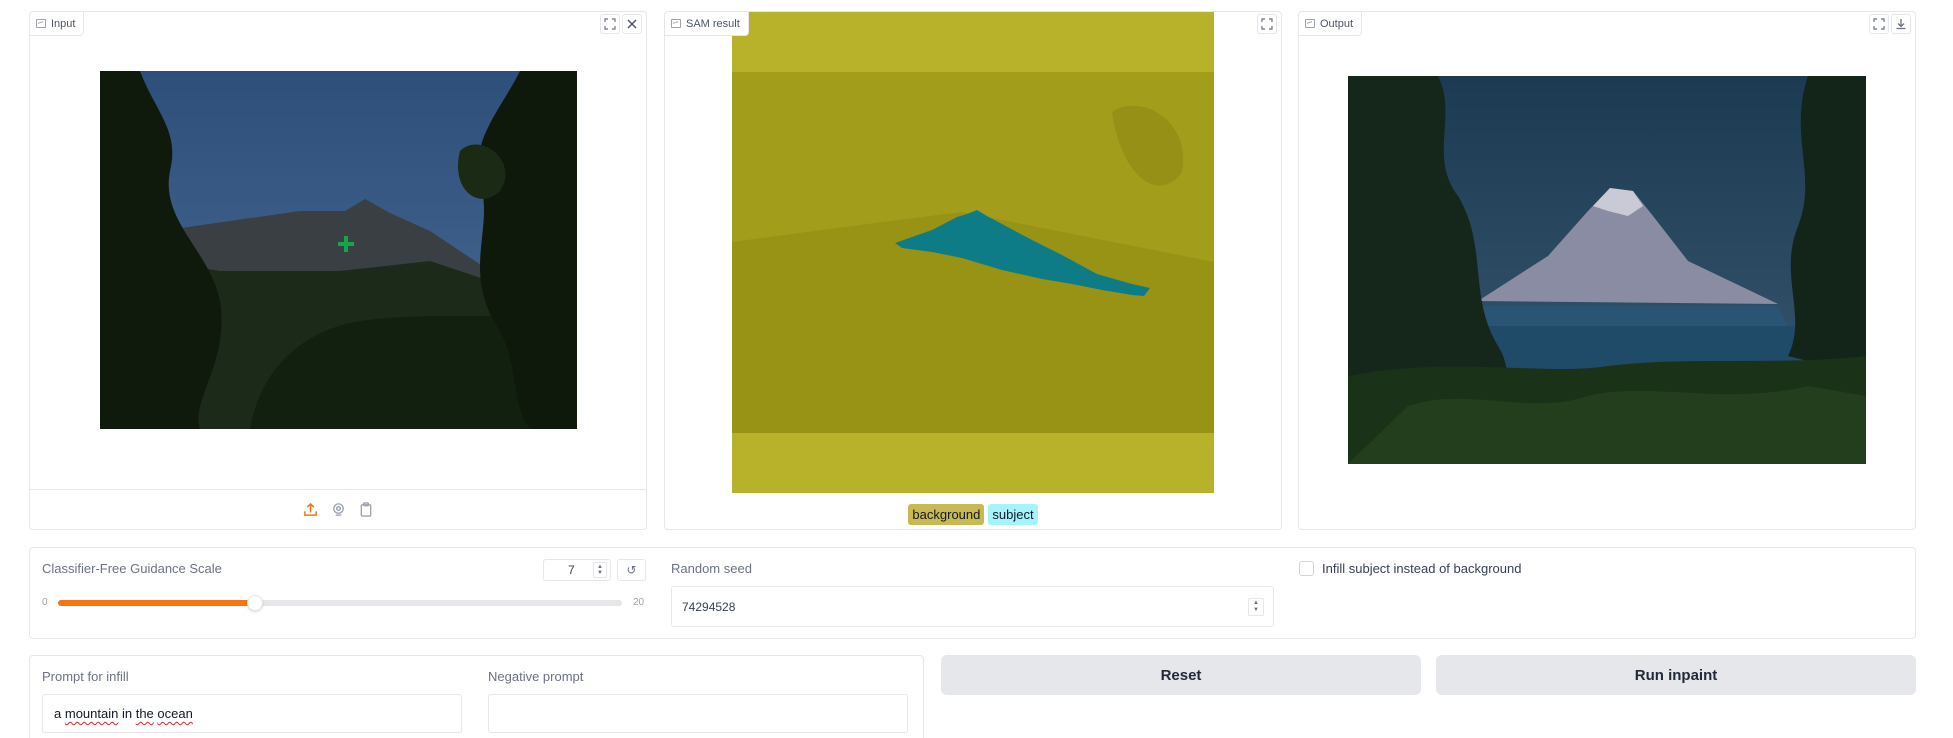 This screenshot has width=1953, height=738. What do you see at coordinates (698, 713) in the screenshot?
I see `negative-prompt-input` at bounding box center [698, 713].